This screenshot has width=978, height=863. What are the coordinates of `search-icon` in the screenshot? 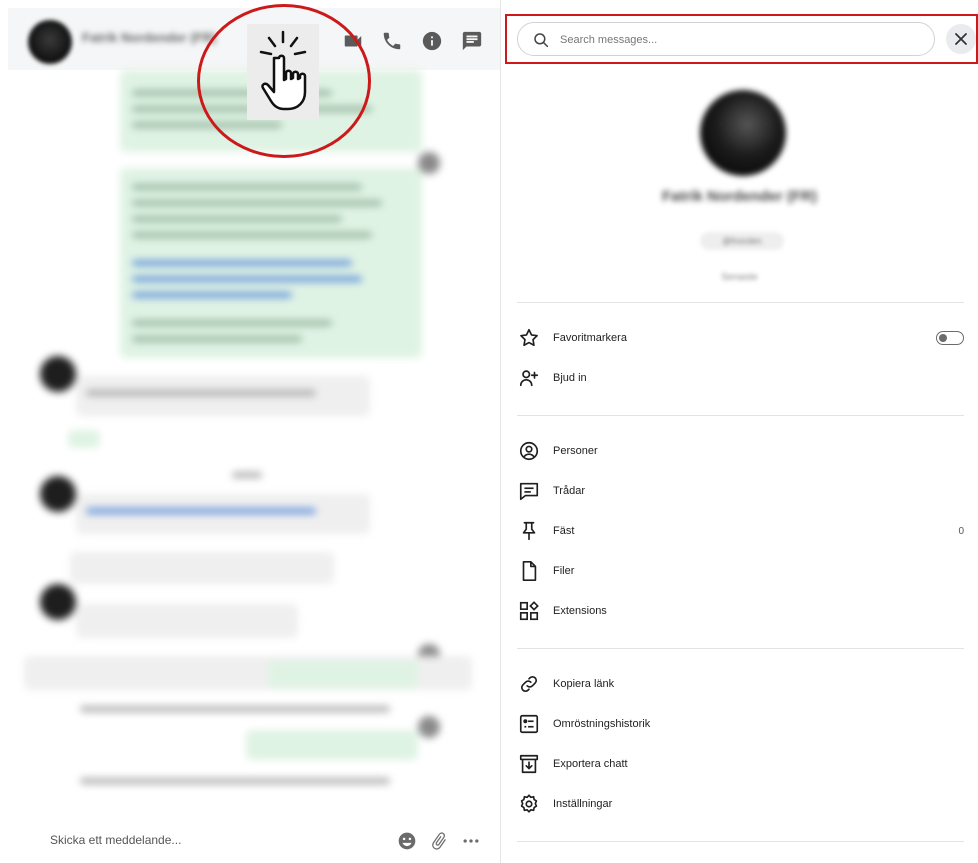 It's located at (541, 40).